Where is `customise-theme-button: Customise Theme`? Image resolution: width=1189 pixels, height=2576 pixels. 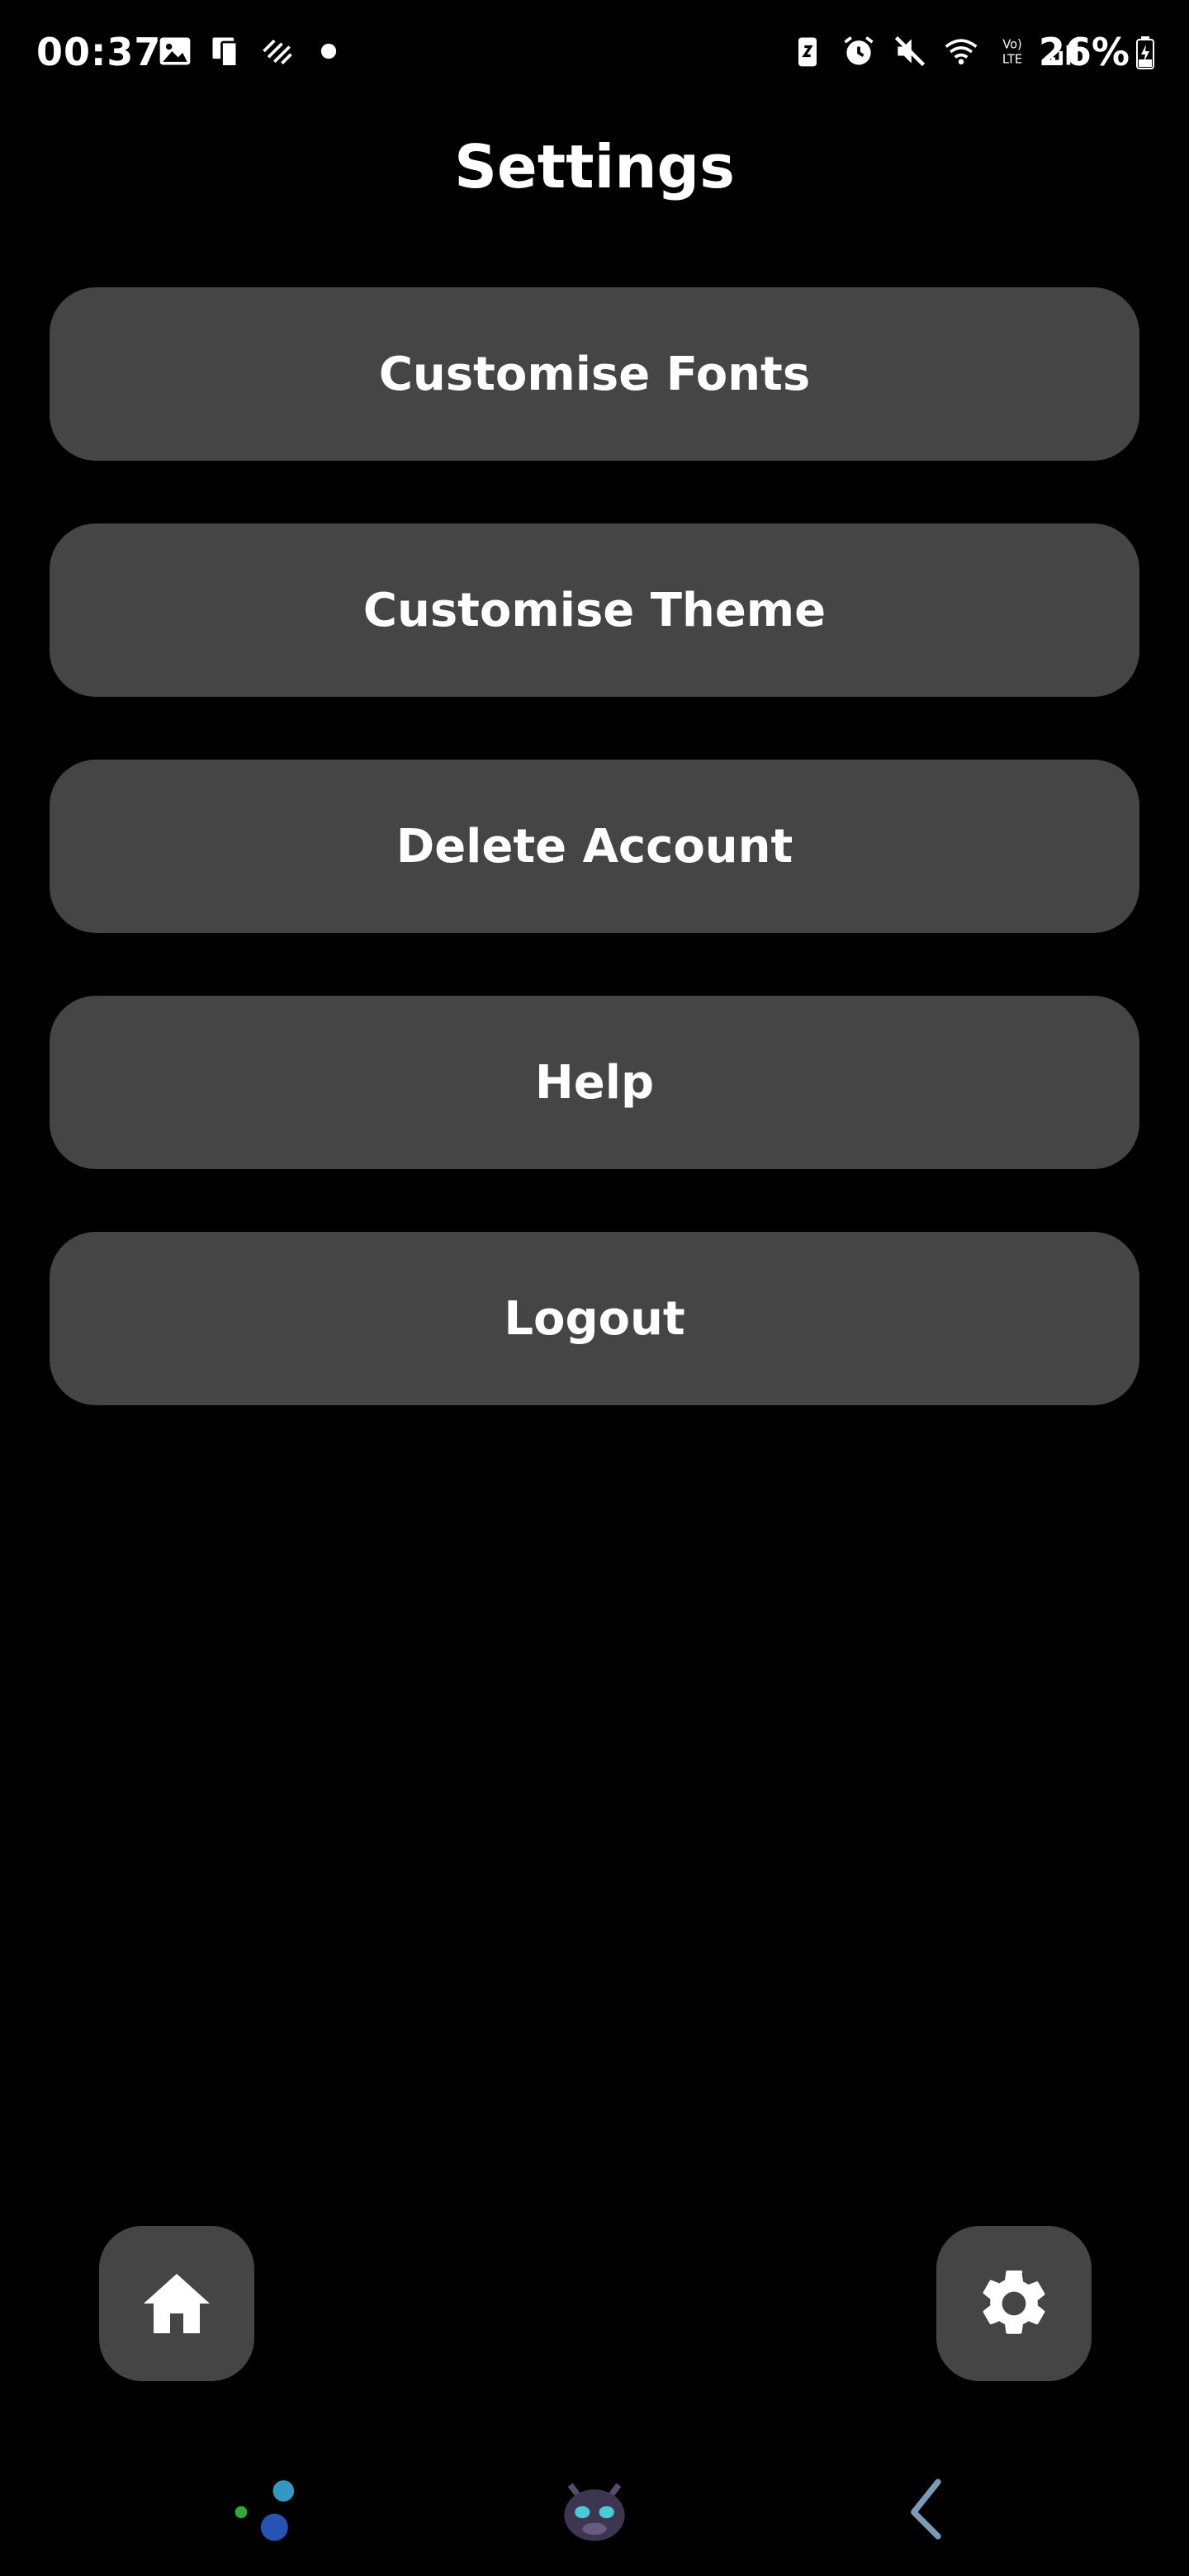 customise-theme-button: Customise Theme is located at coordinates (594, 610).